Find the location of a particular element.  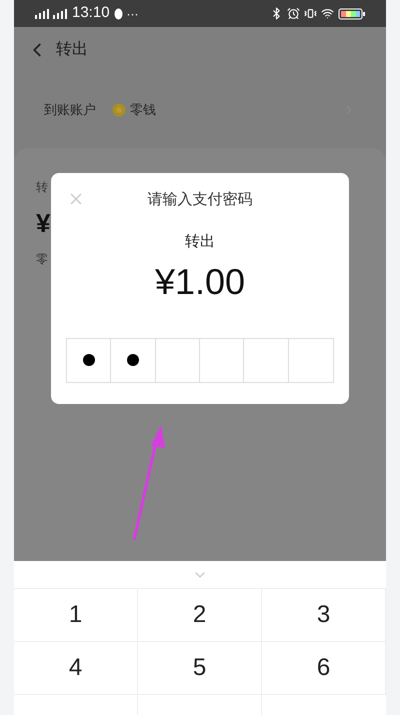

keypad-key: 1 is located at coordinates (76, 615).